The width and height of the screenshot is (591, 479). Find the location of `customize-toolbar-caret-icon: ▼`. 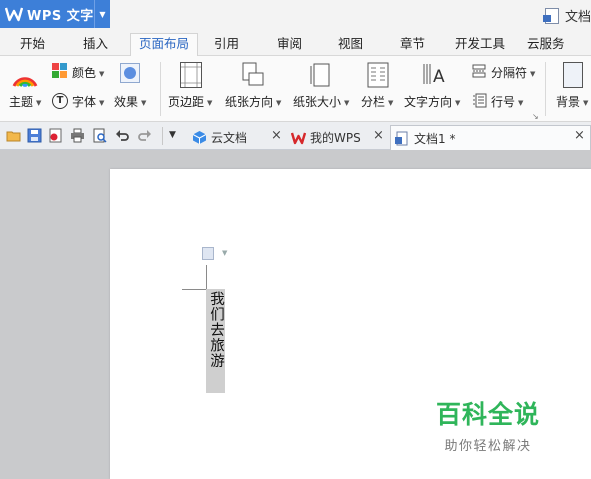

customize-toolbar-caret-icon: ▼ is located at coordinates (176, 137).